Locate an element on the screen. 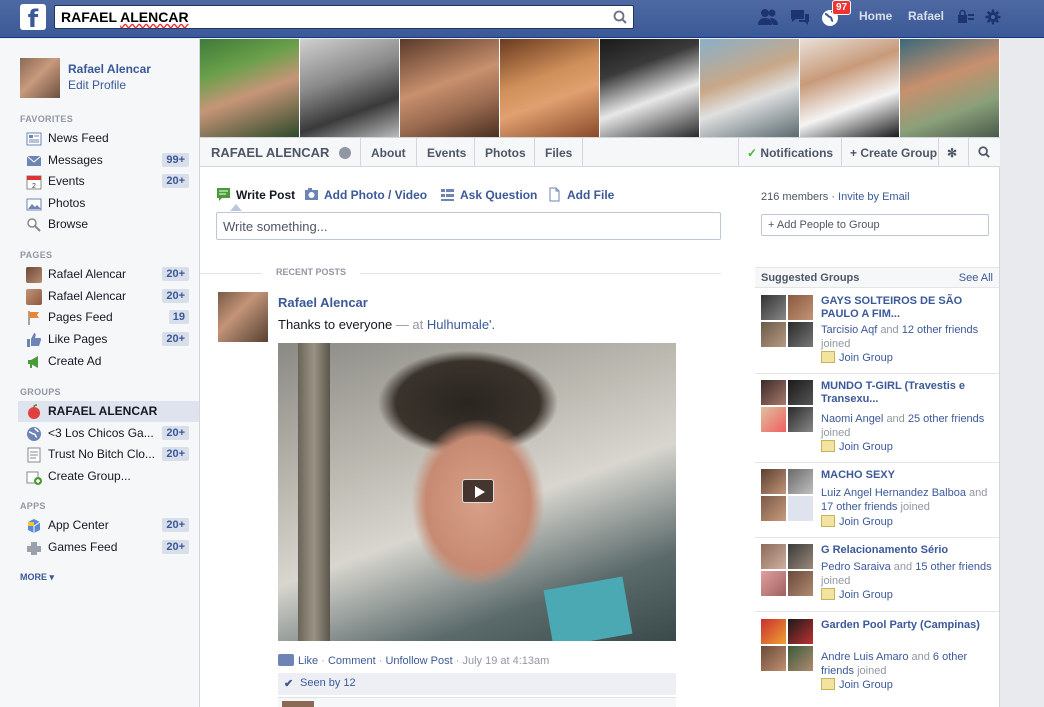  comment-link: Comment is located at coordinates (352, 661).